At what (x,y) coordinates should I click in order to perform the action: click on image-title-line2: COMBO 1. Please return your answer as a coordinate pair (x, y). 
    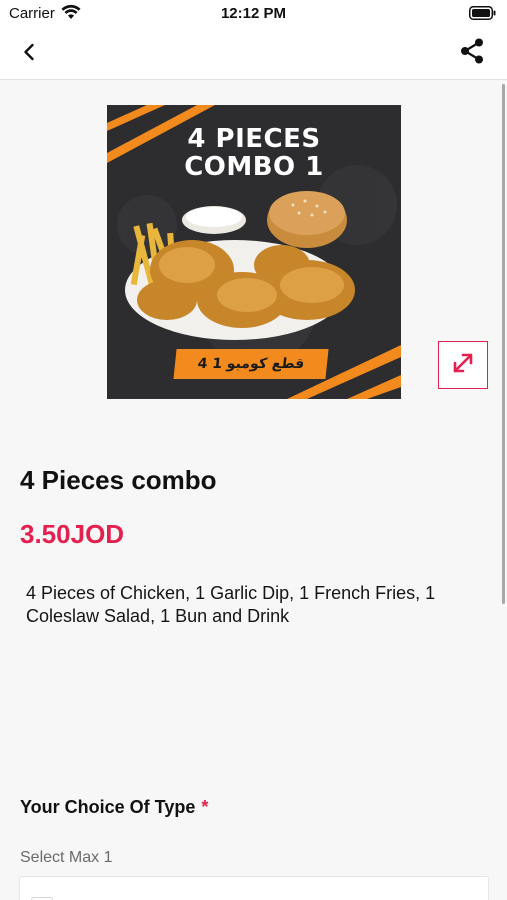
    Looking at the image, I should click on (254, 167).